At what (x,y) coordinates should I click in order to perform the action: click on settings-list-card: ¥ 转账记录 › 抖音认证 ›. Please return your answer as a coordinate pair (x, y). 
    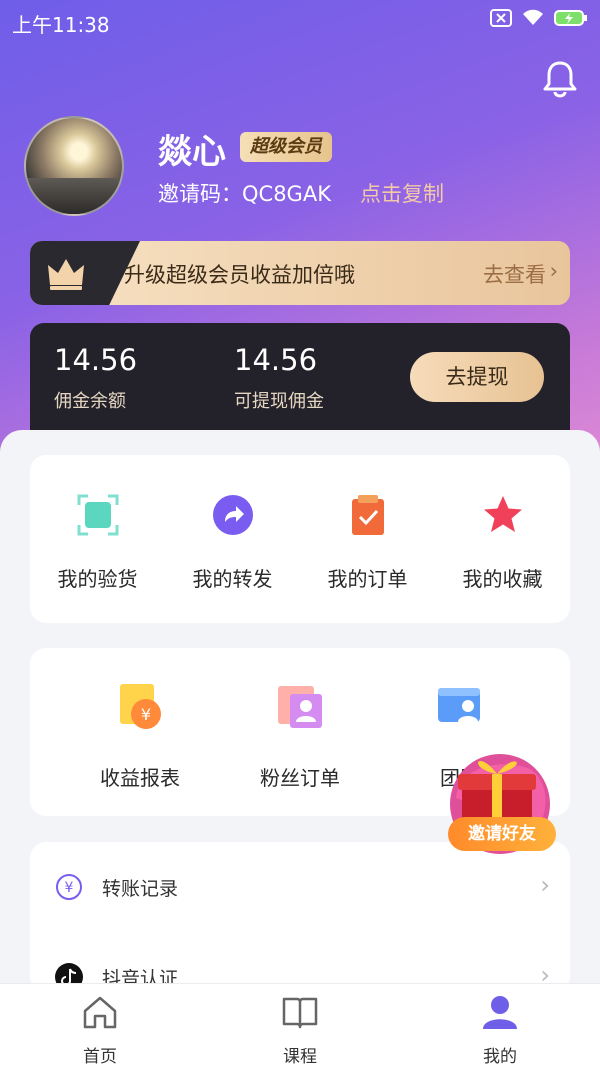
    Looking at the image, I should click on (300, 917).